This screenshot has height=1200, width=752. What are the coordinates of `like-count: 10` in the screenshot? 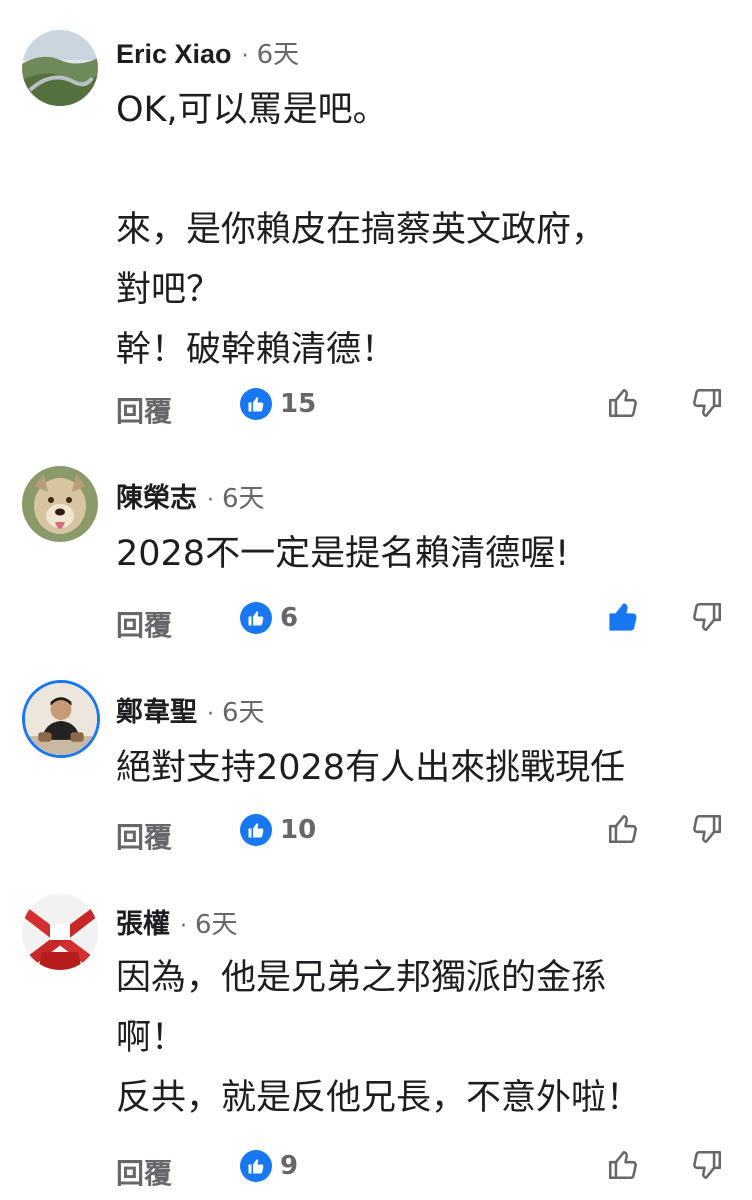 It's located at (298, 830).